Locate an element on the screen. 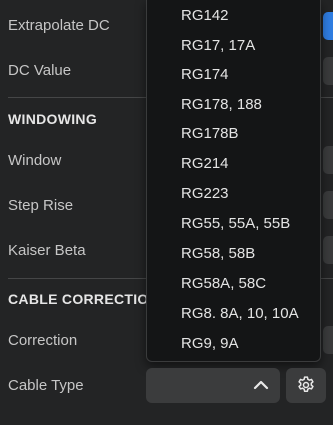 Image resolution: width=333 pixels, height=425 pixels. cable-correction-section-title: CABLE CORRECTIO is located at coordinates (78, 299).